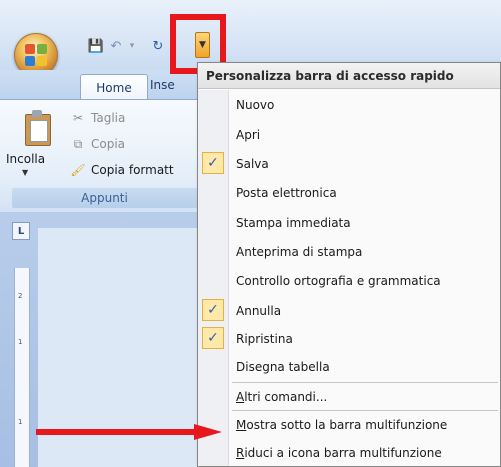 This screenshot has height=467, width=501. I want to click on clipboard-group-label: Appunti, so click(104, 198).